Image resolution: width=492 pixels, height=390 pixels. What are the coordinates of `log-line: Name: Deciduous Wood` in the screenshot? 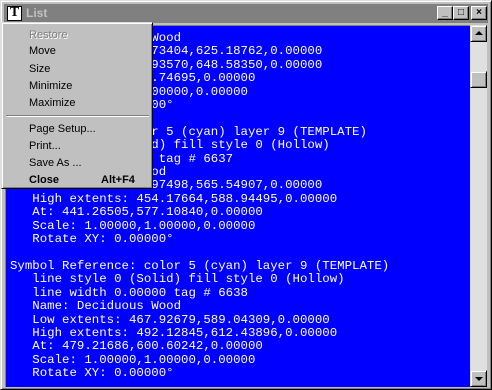 It's located at (96, 306).